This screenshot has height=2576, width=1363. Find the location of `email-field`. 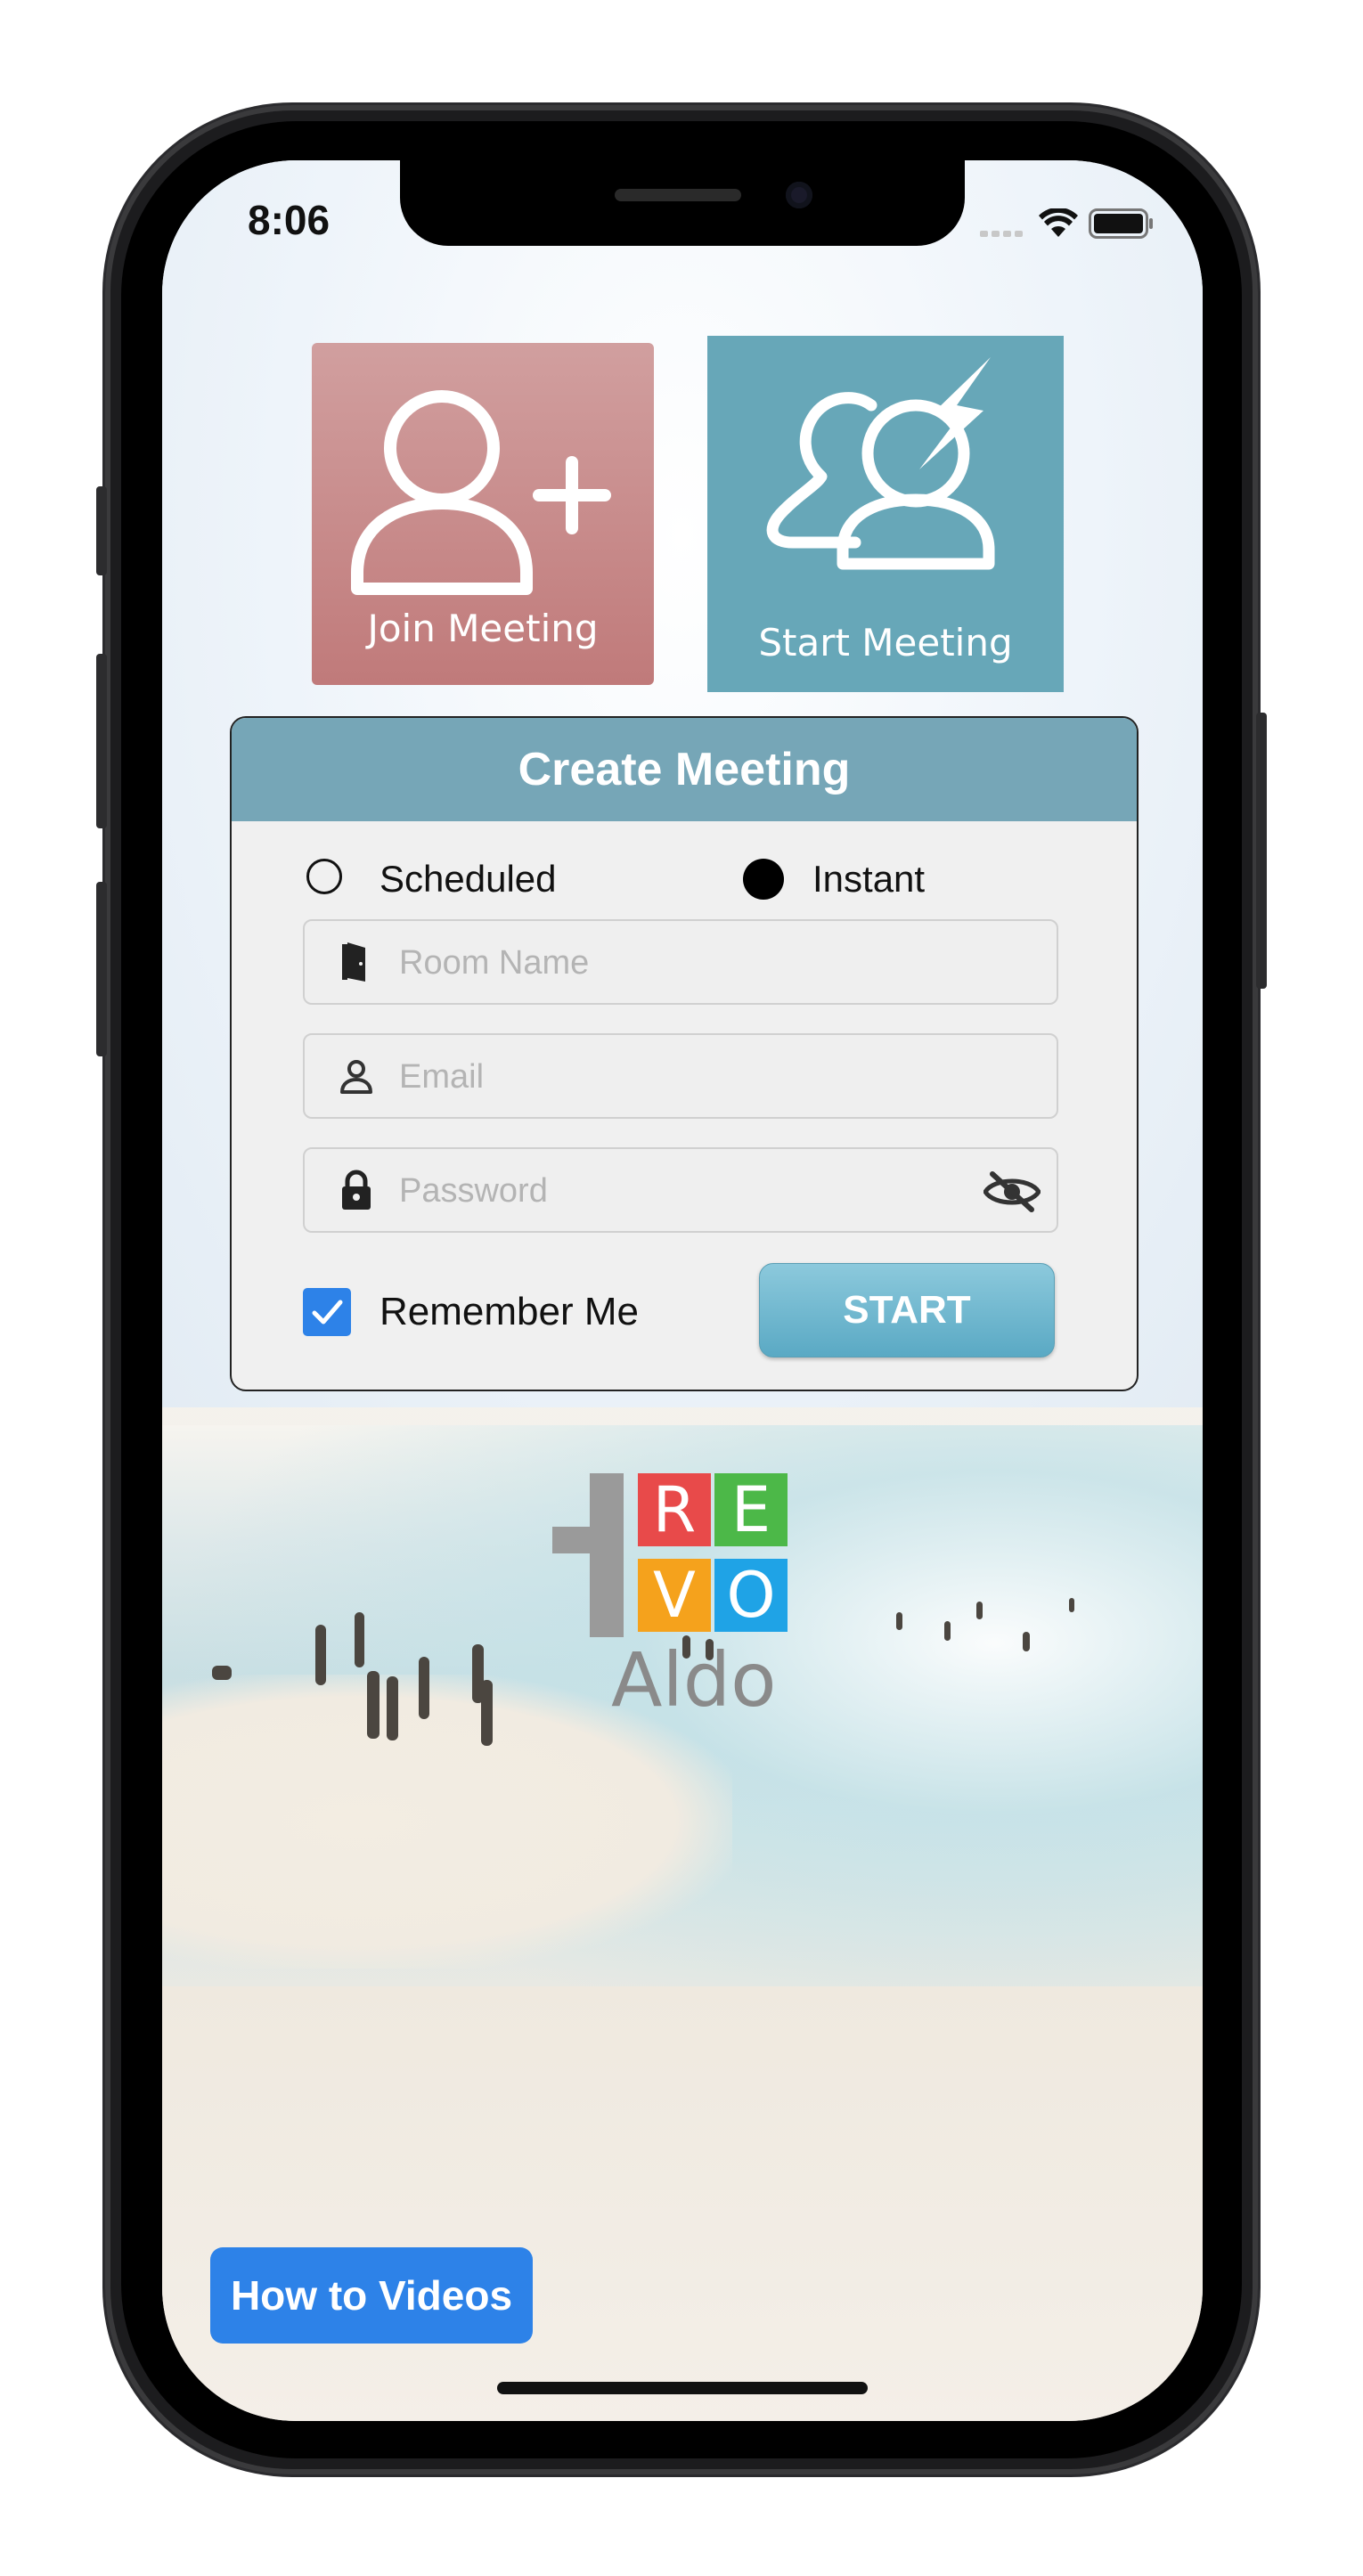

email-field is located at coordinates (681, 1076).